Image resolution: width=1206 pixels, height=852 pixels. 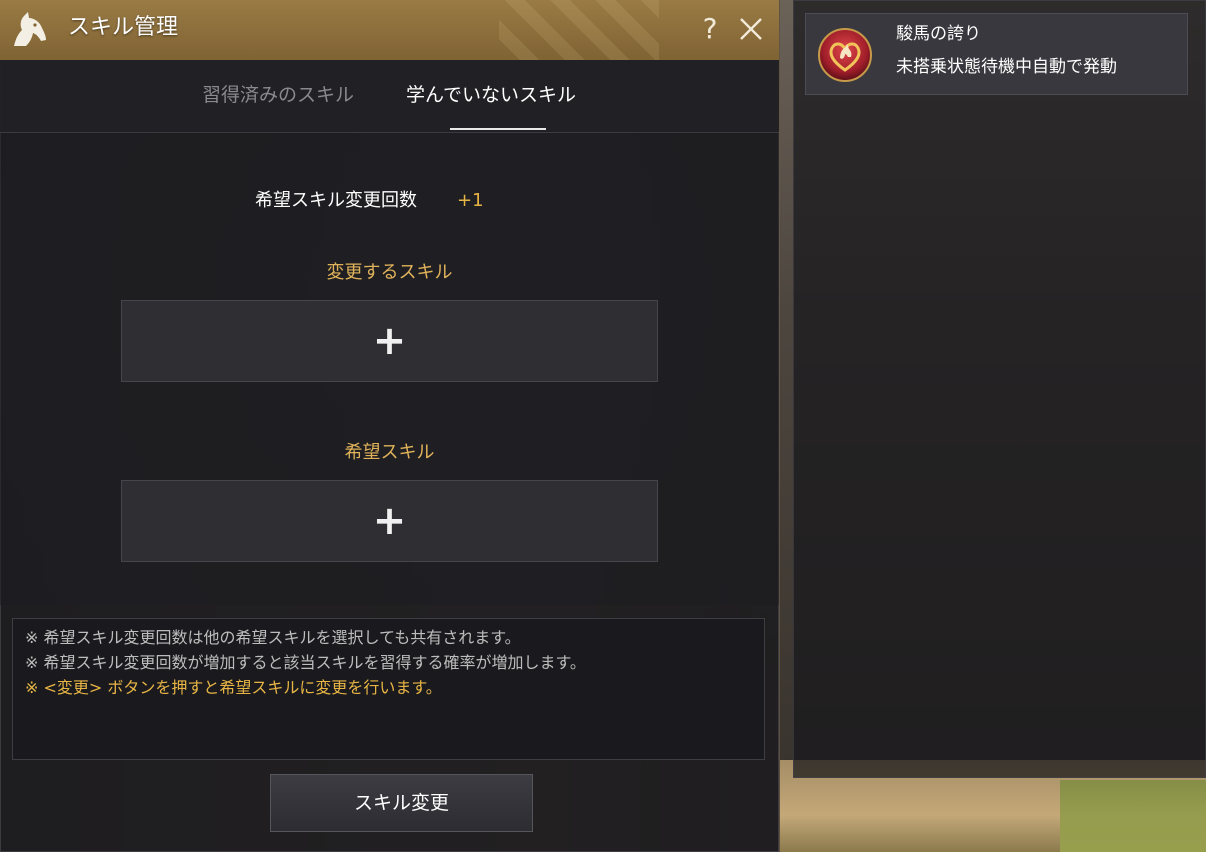 I want to click on note-line: ※ 希望スキル変更回数は他の希望スキルを選択しても共有されます。, so click(x=273, y=637).